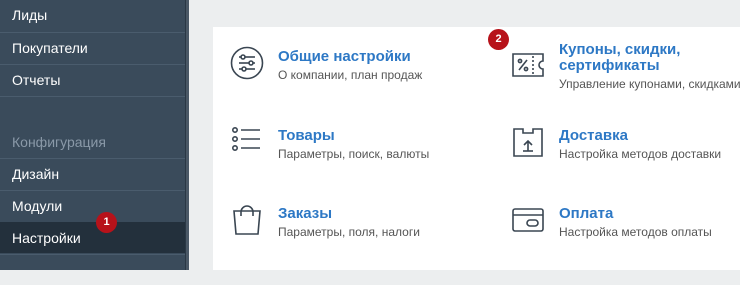 This screenshot has width=740, height=285. What do you see at coordinates (92, 173) in the screenshot?
I see `sidebar-item-design: Дизайн` at bounding box center [92, 173].